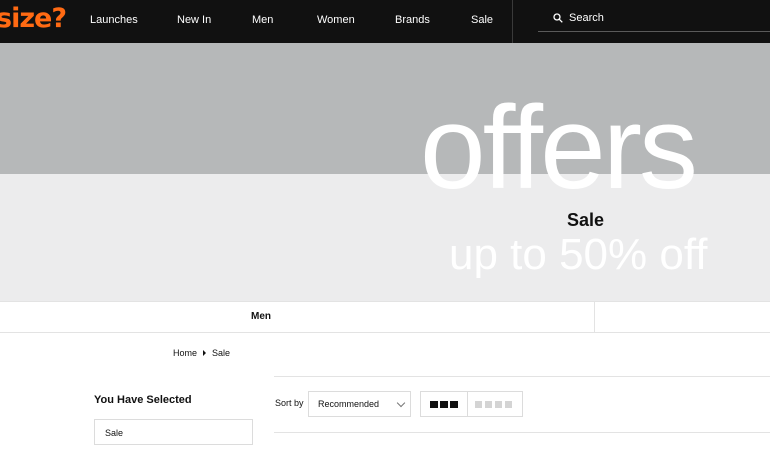  I want to click on search-icon, so click(558, 18).